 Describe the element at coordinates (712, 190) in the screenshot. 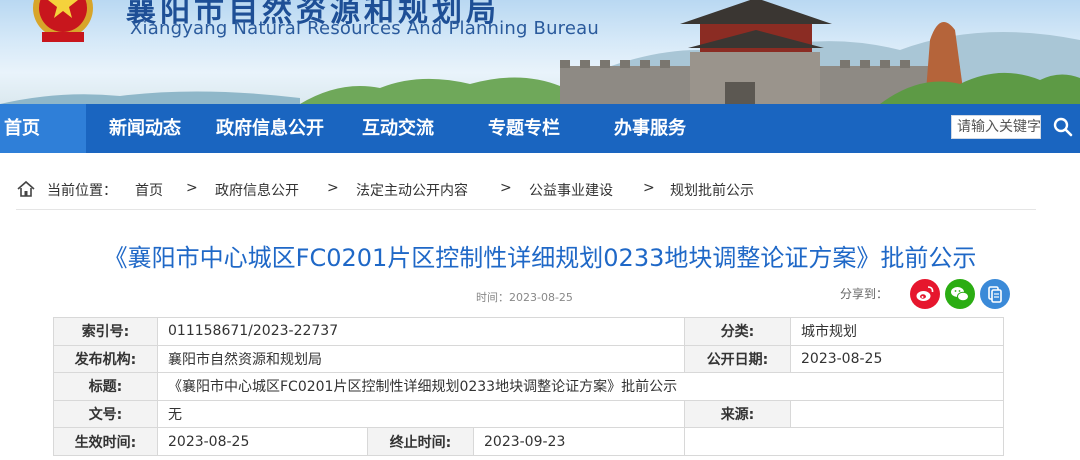

I see `breadcrumb-item-planning: 规划批前公示` at that location.